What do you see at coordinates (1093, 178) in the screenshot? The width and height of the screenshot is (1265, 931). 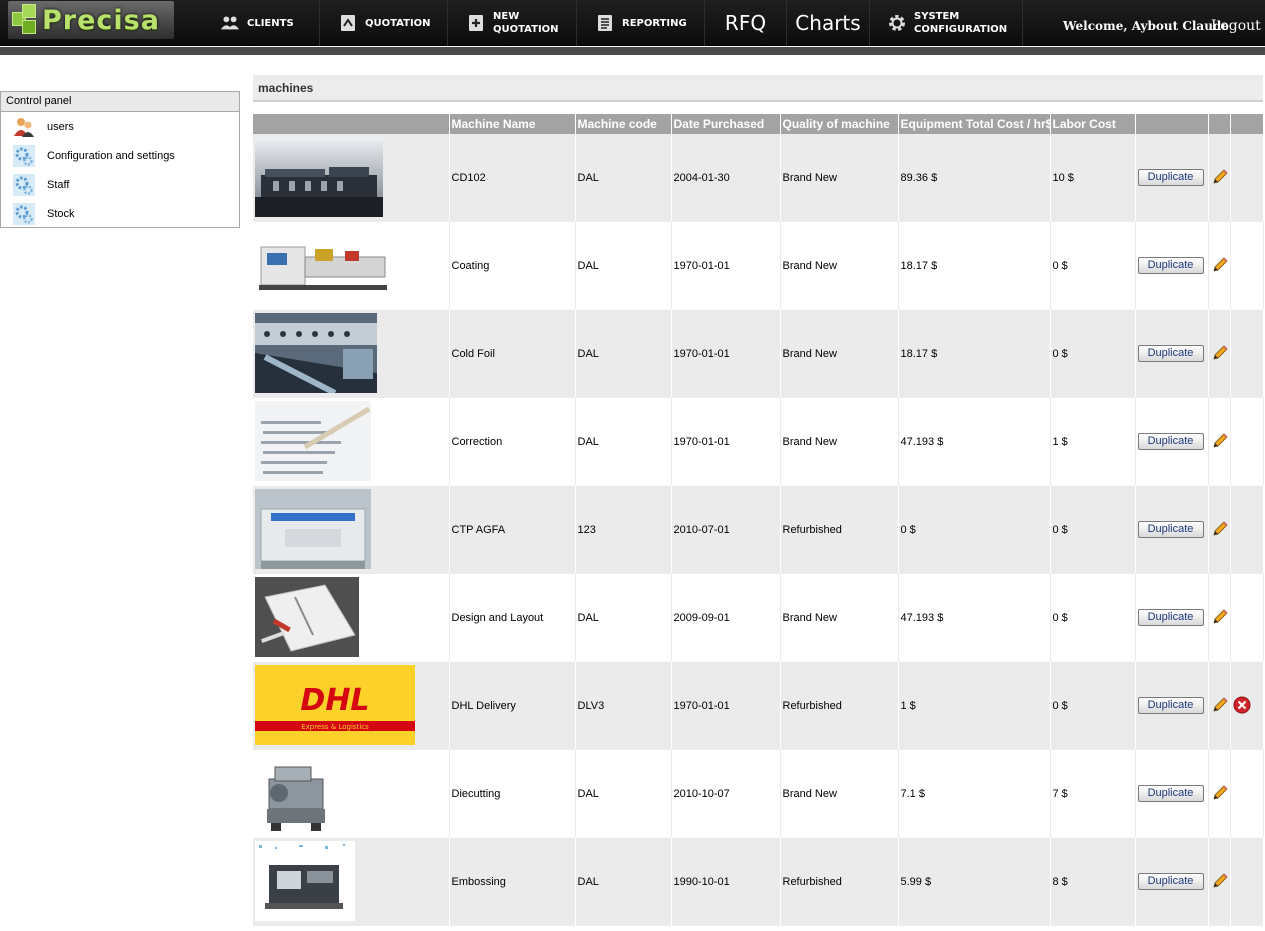 I see `labor-cost: 10 $` at bounding box center [1093, 178].